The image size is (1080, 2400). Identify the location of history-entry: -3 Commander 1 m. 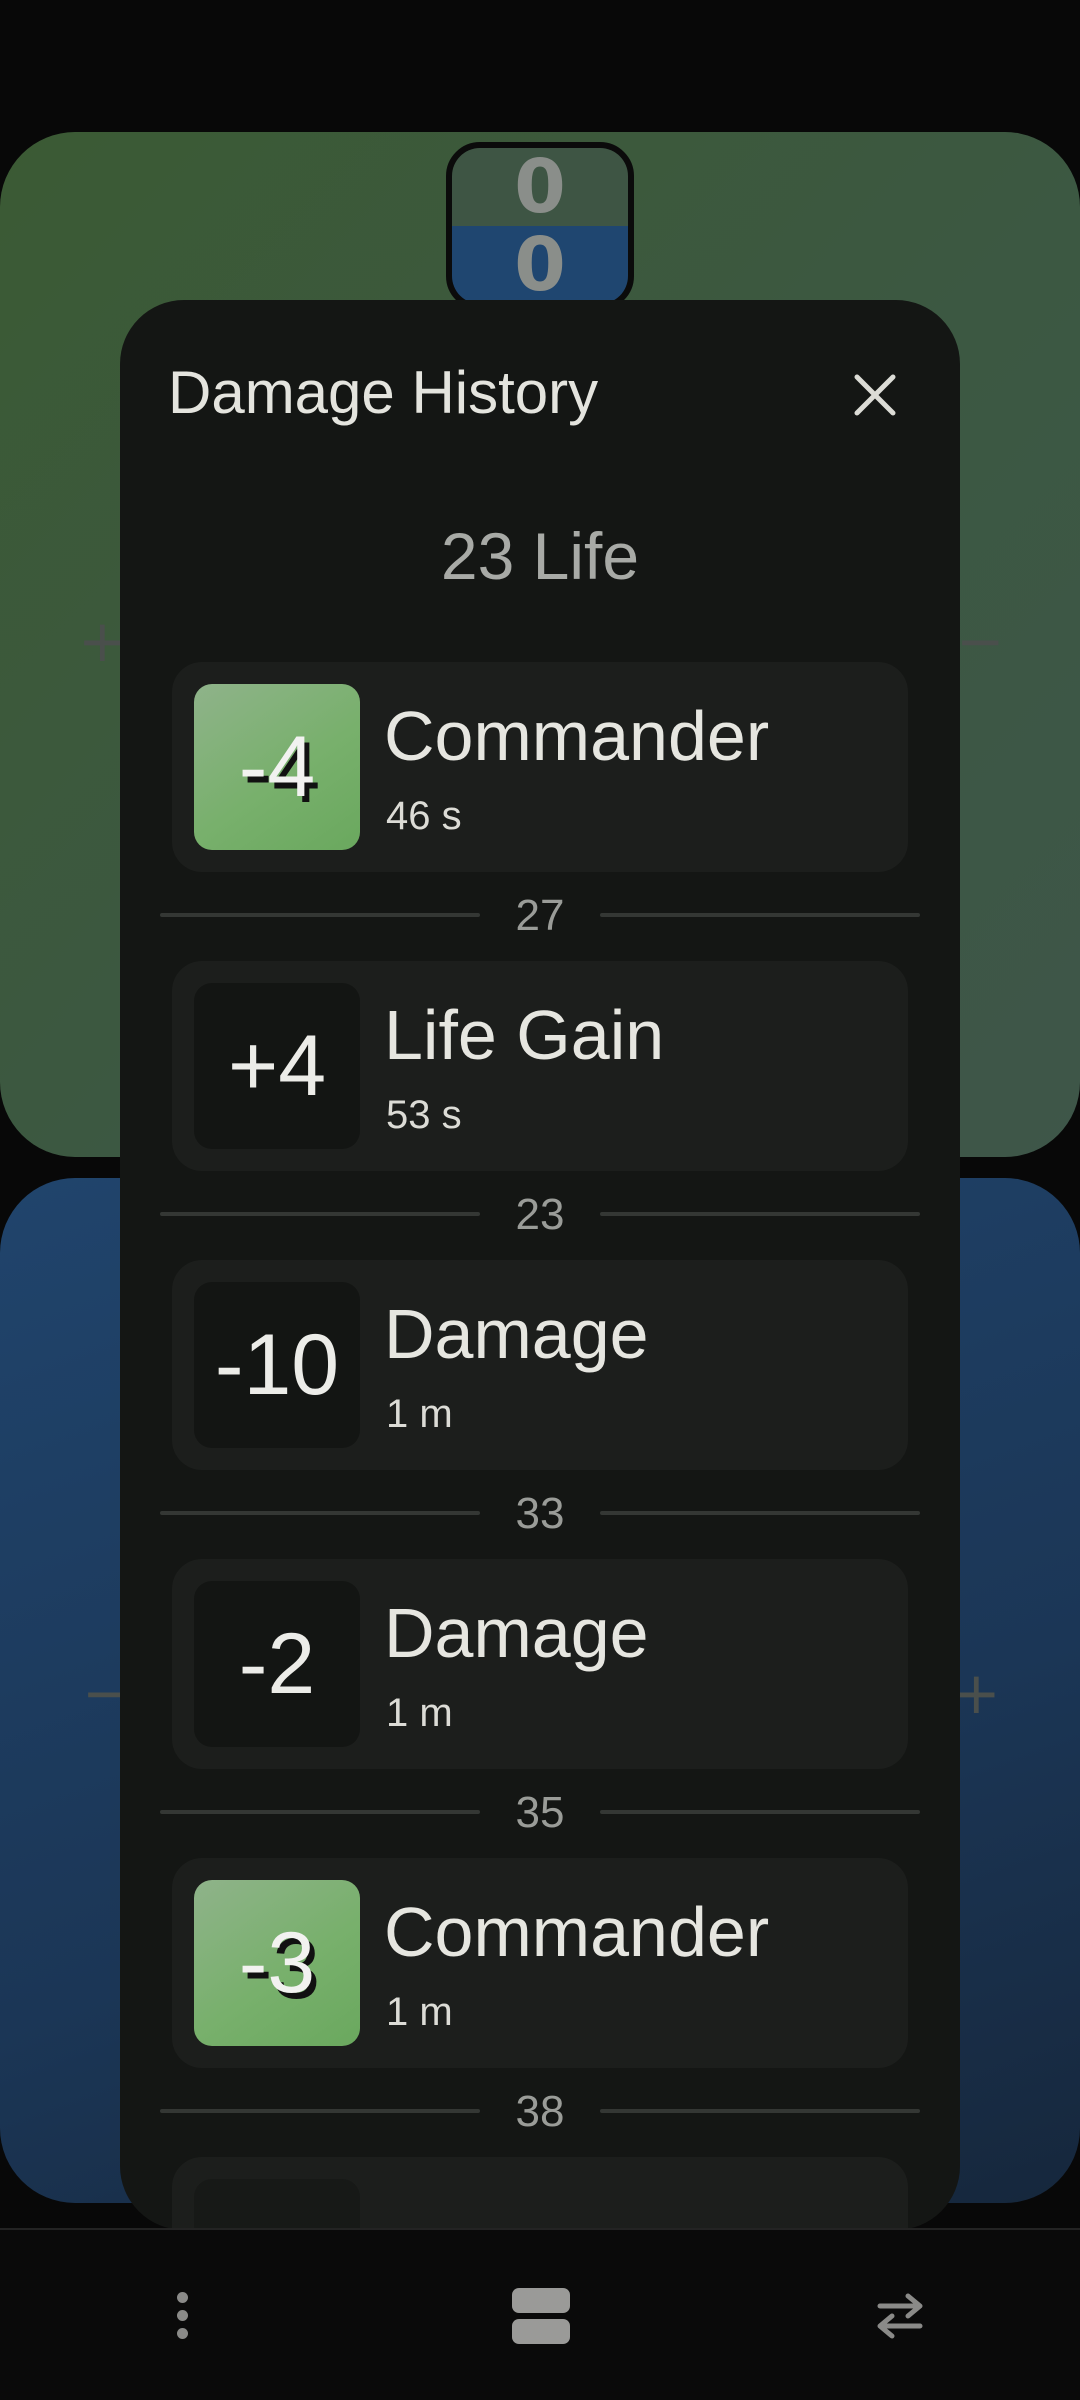
(540, 1963).